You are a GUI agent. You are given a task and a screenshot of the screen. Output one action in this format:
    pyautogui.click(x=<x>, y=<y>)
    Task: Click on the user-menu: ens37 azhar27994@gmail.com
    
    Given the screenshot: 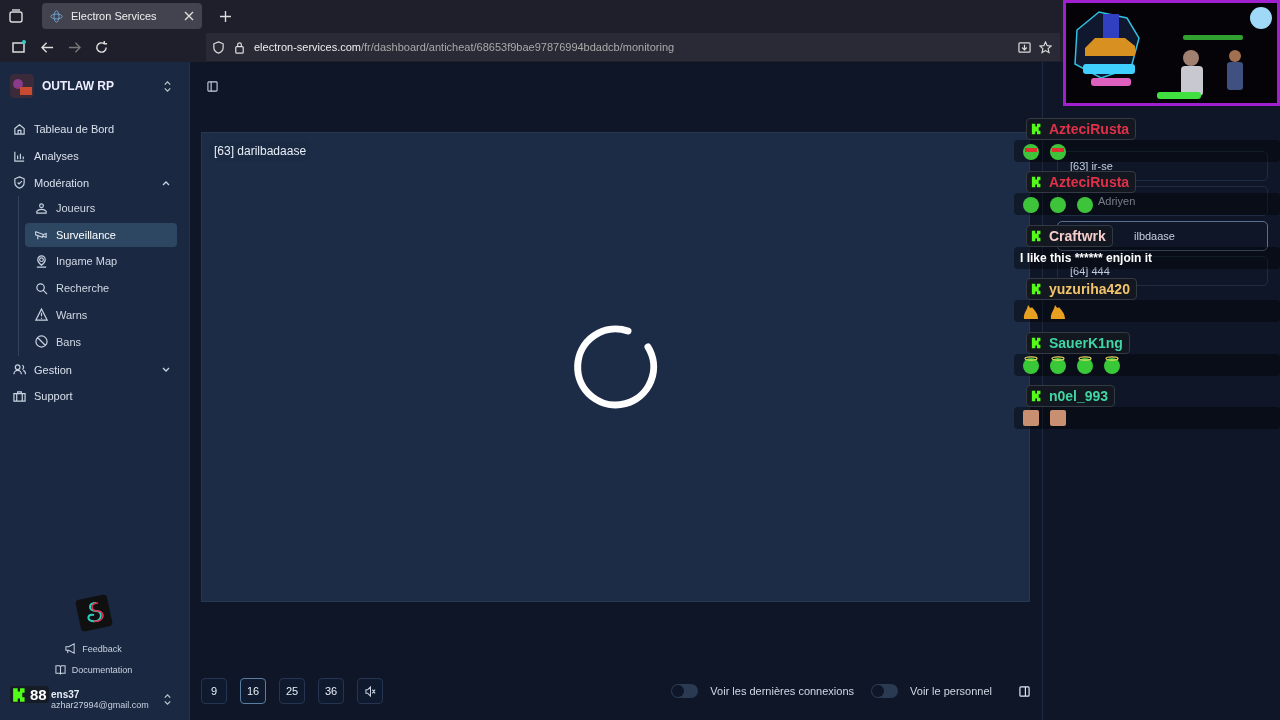 What is the action you would take?
    pyautogui.click(x=114, y=699)
    